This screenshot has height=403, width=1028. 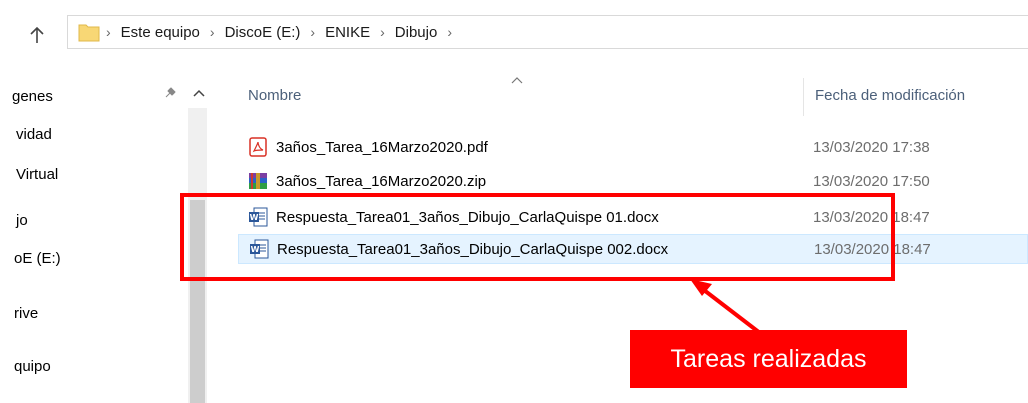 I want to click on nav-item-dibujo: jo, so click(x=22, y=220).